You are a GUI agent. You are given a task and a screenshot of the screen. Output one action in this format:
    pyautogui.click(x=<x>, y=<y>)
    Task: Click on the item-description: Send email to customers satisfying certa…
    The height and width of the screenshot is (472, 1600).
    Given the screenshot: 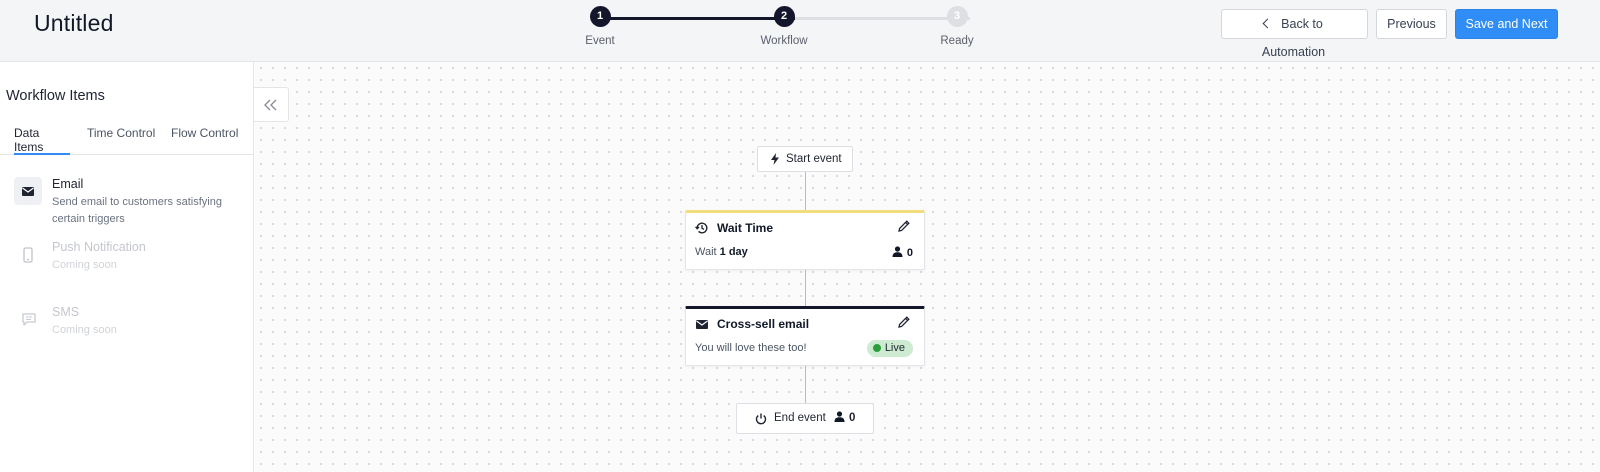 What is the action you would take?
    pyautogui.click(x=137, y=210)
    